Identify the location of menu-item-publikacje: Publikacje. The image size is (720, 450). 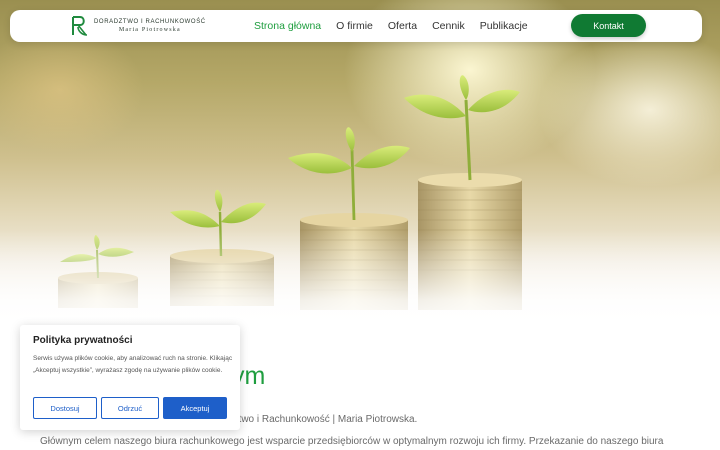
(504, 26).